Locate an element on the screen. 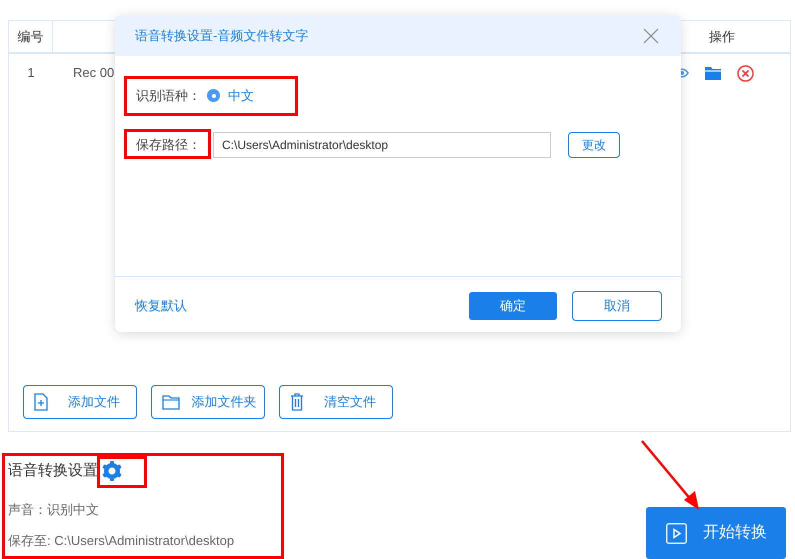 Image resolution: width=795 pixels, height=559 pixels. column-header: 编号 is located at coordinates (31, 36).